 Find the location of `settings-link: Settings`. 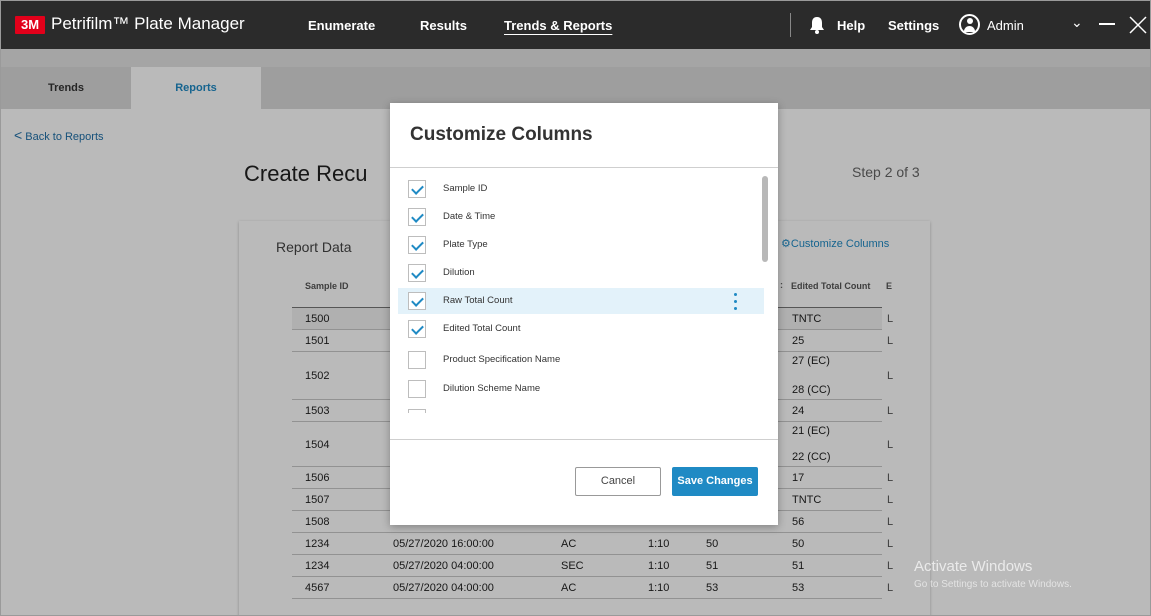

settings-link: Settings is located at coordinates (913, 25).